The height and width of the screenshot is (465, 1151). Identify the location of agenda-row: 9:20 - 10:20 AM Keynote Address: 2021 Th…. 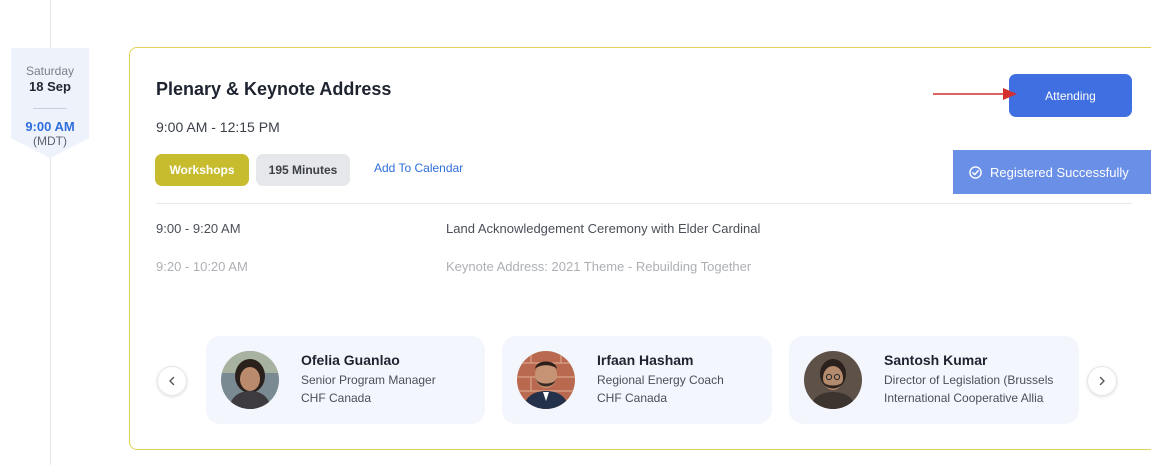
(606, 268).